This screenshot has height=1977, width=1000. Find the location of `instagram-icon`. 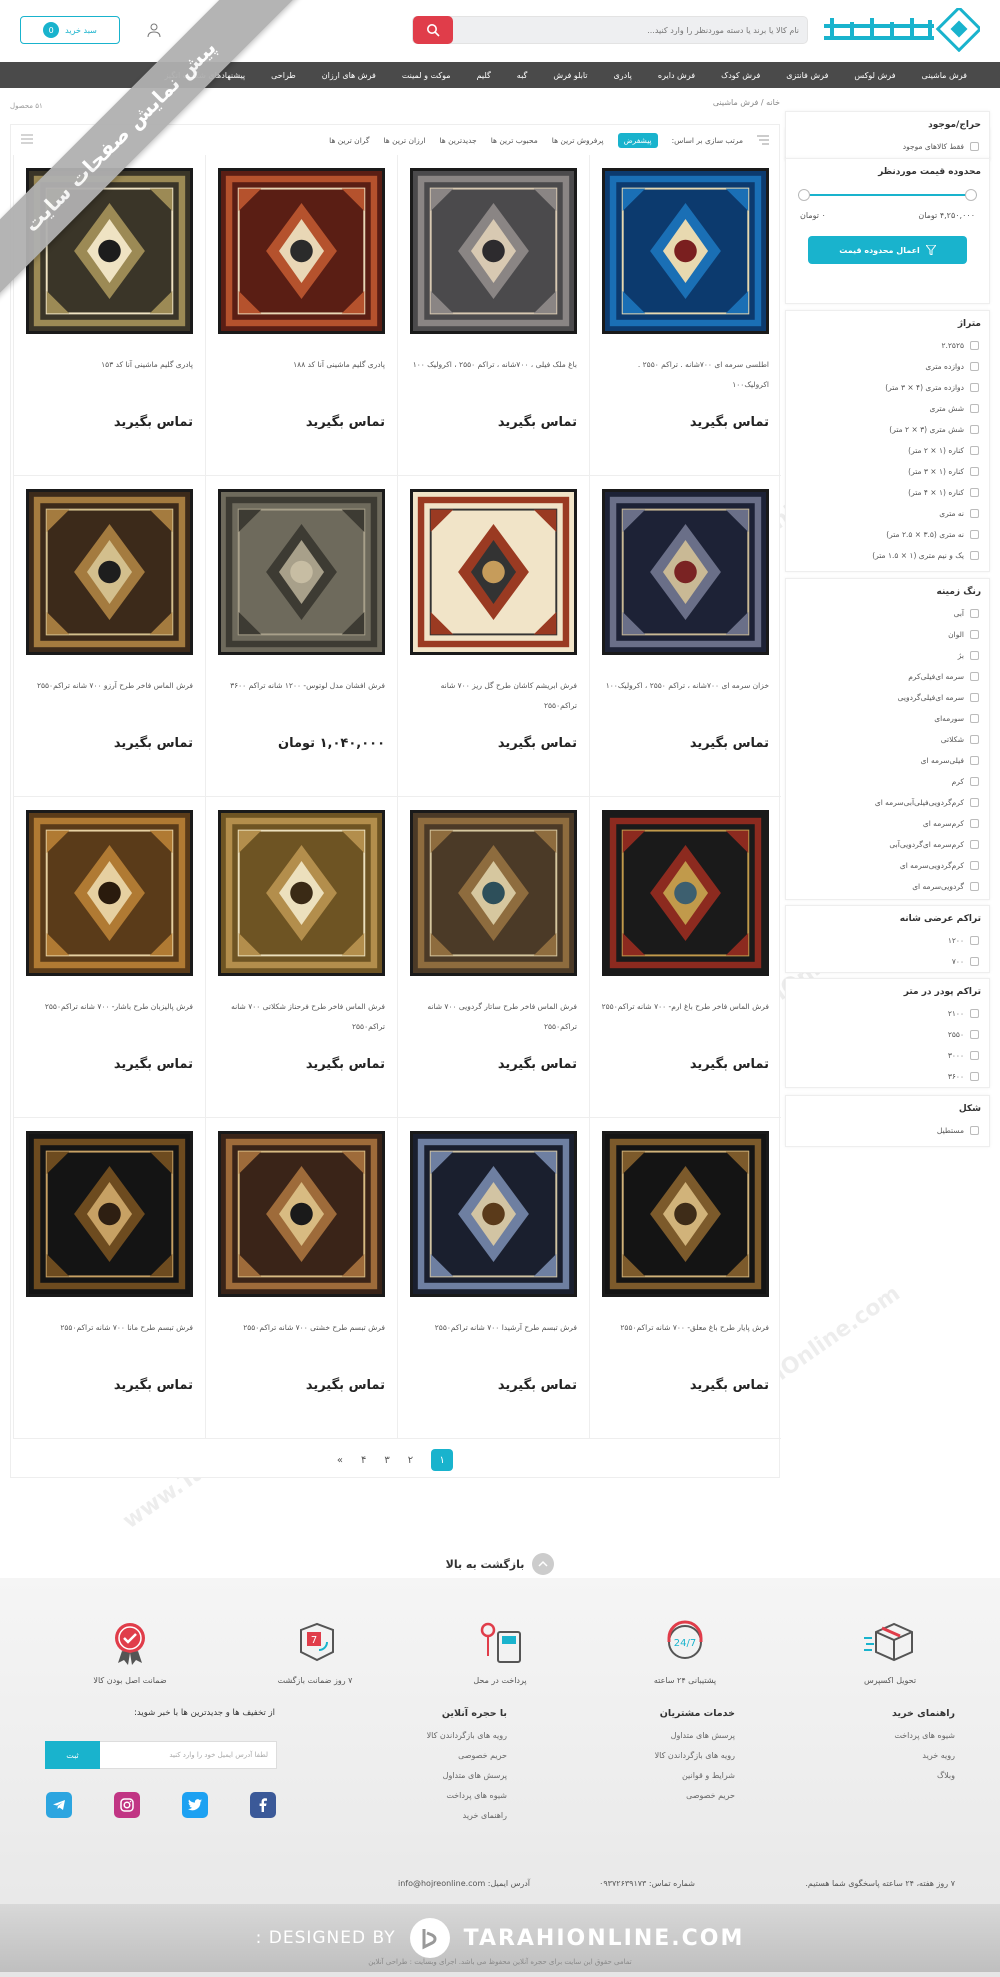

instagram-icon is located at coordinates (127, 1805).